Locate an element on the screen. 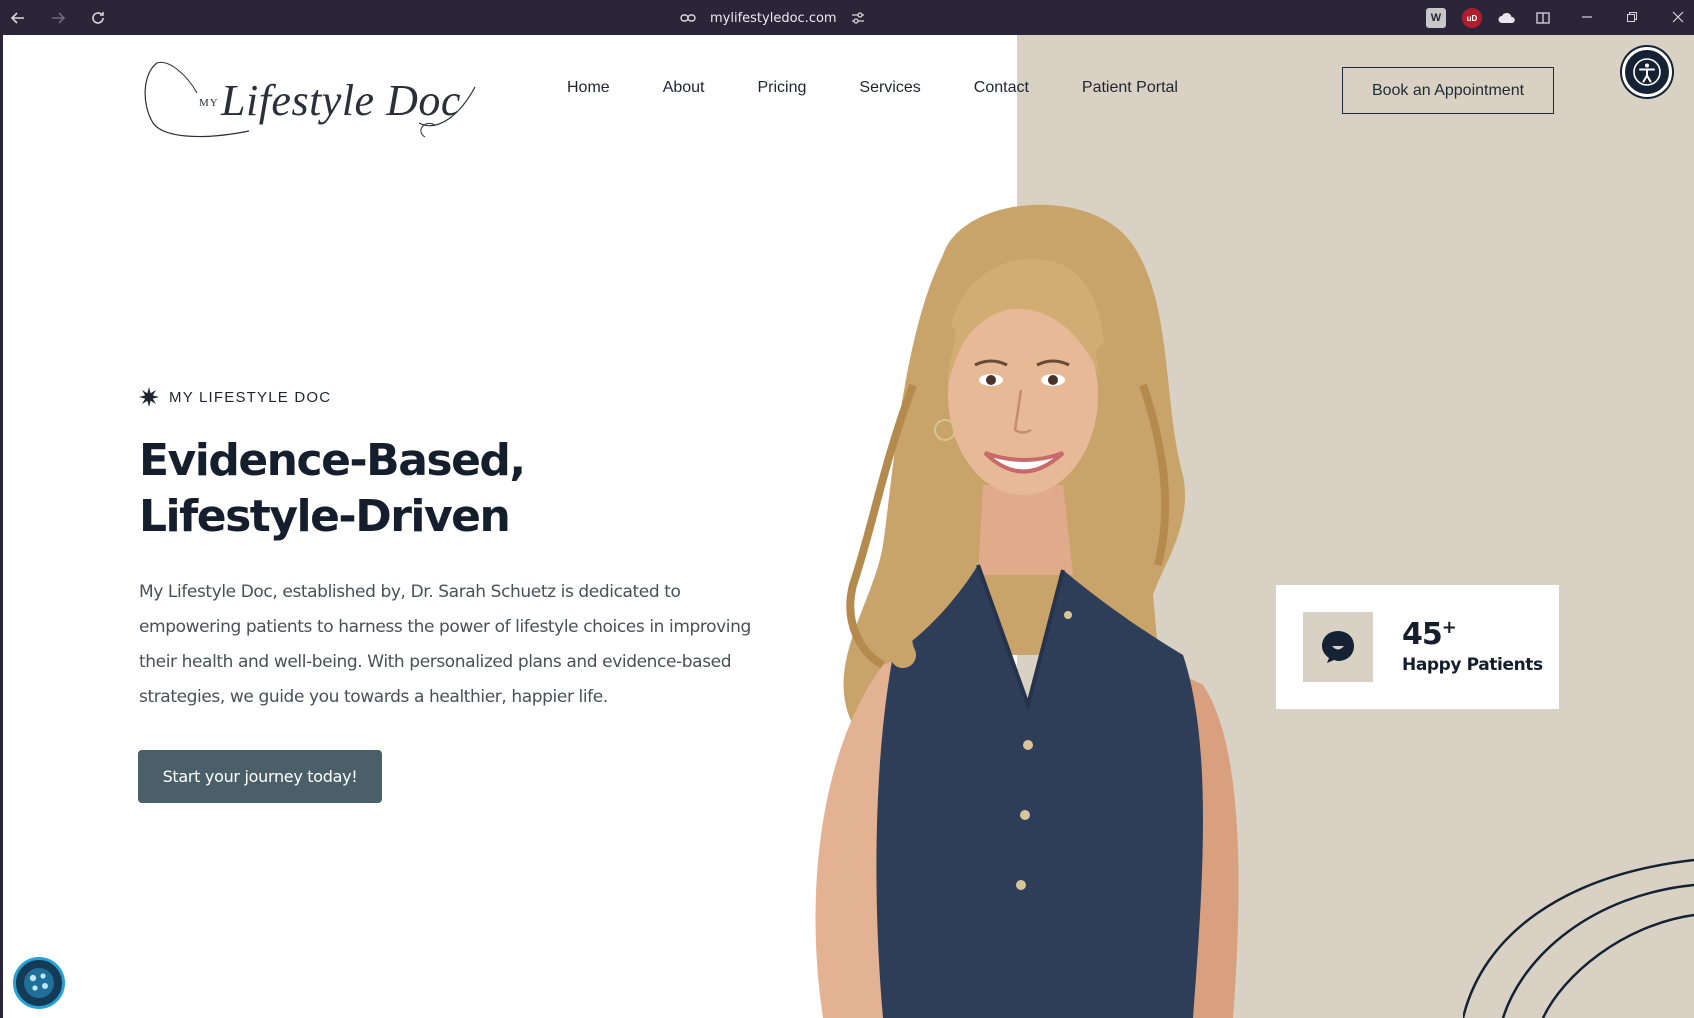 This screenshot has width=1694, height=1018. happy-patients-card: 45+ Happy Patients is located at coordinates (1417, 647).